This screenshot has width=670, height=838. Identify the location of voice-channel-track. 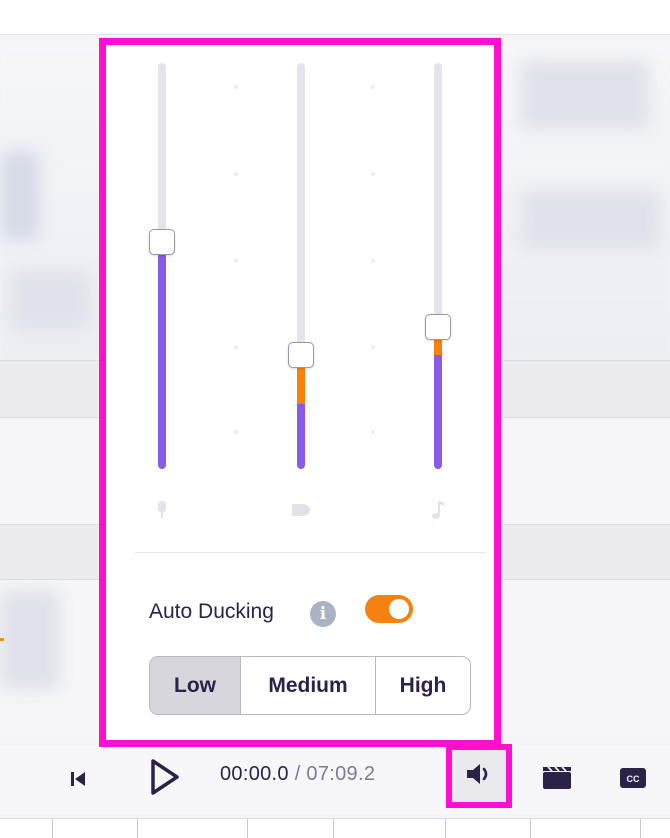
(162, 266).